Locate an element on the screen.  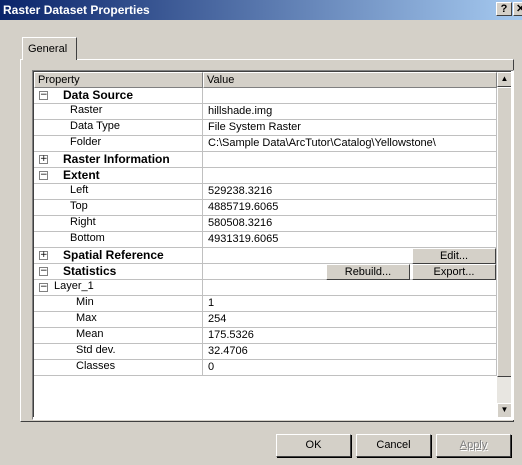
window-title: Raster Dataset Properties is located at coordinates (76, 10).